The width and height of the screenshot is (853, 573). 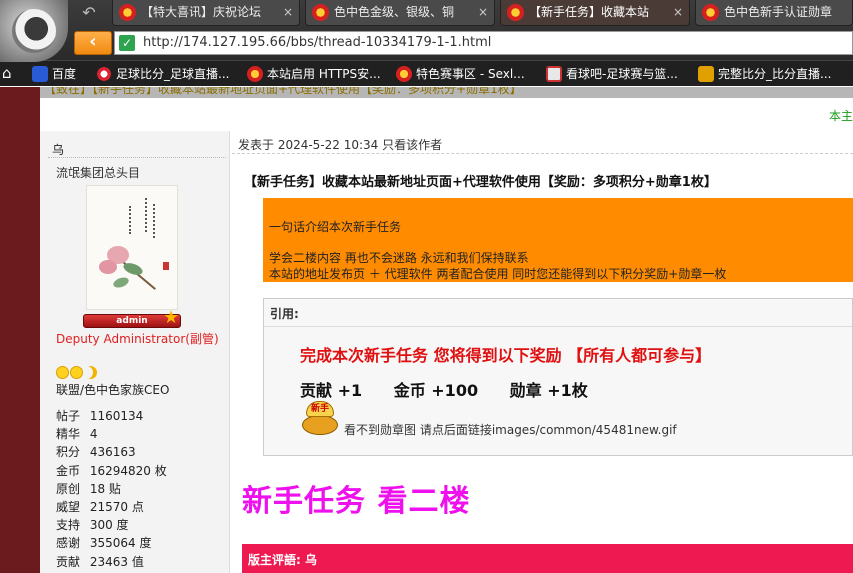 I want to click on medal-fallback-text: 看不到勋章图 请点后面链接images/common/45481new.gif, so click(x=510, y=429).